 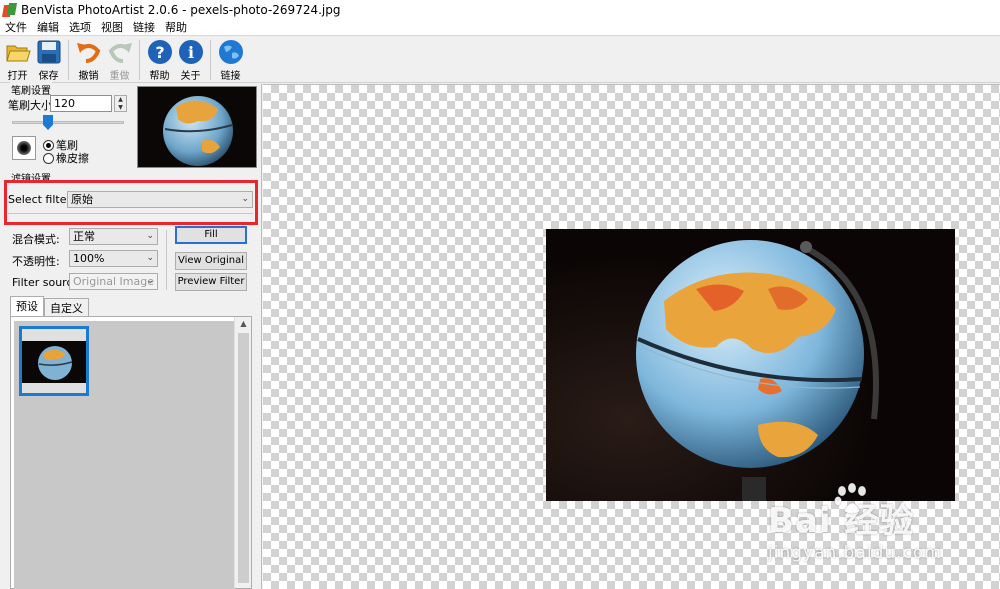 I want to click on brush-preview-swatch, so click(x=24, y=148).